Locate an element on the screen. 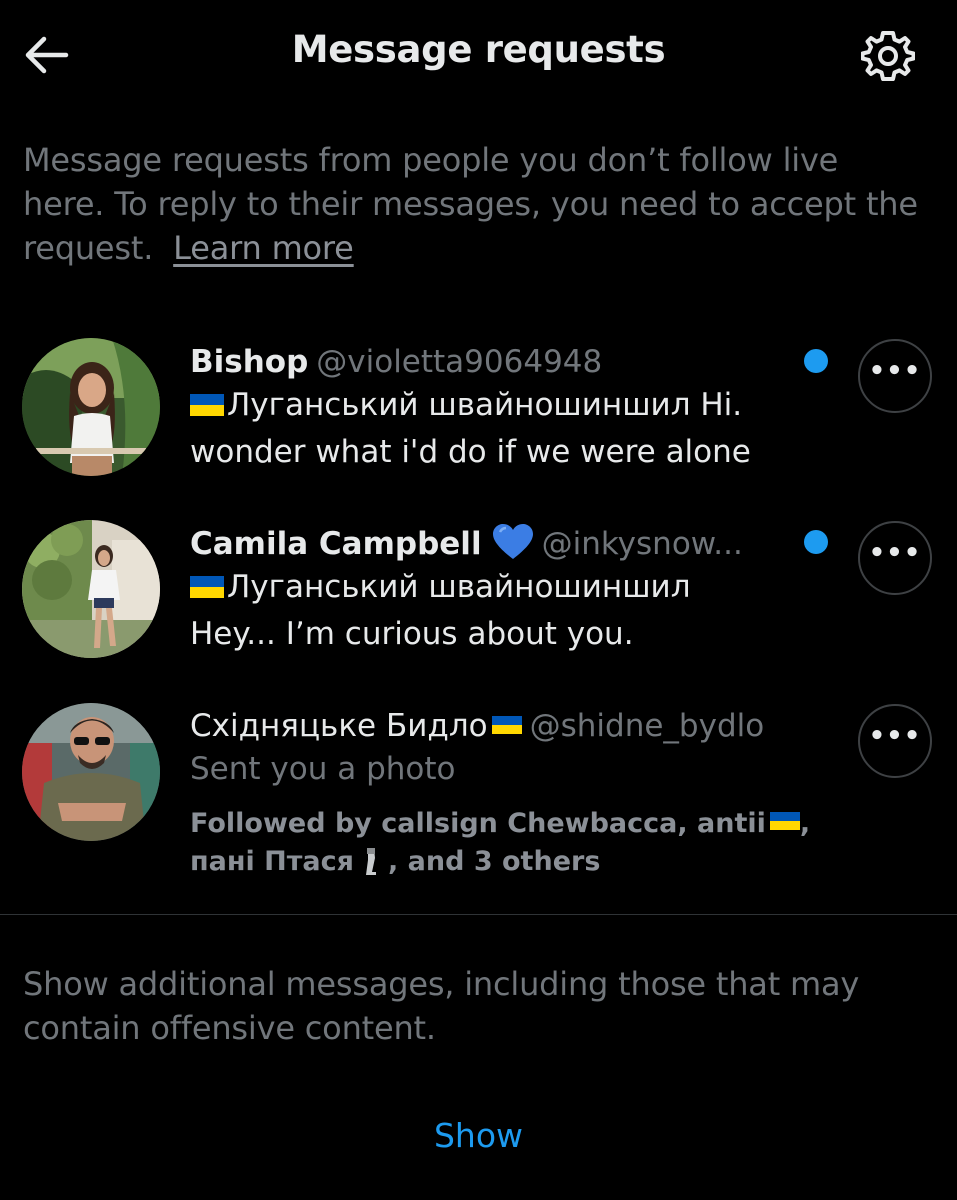 Image resolution: width=957 pixels, height=1200 pixels. page-title: Message requests is located at coordinates (478, 49).